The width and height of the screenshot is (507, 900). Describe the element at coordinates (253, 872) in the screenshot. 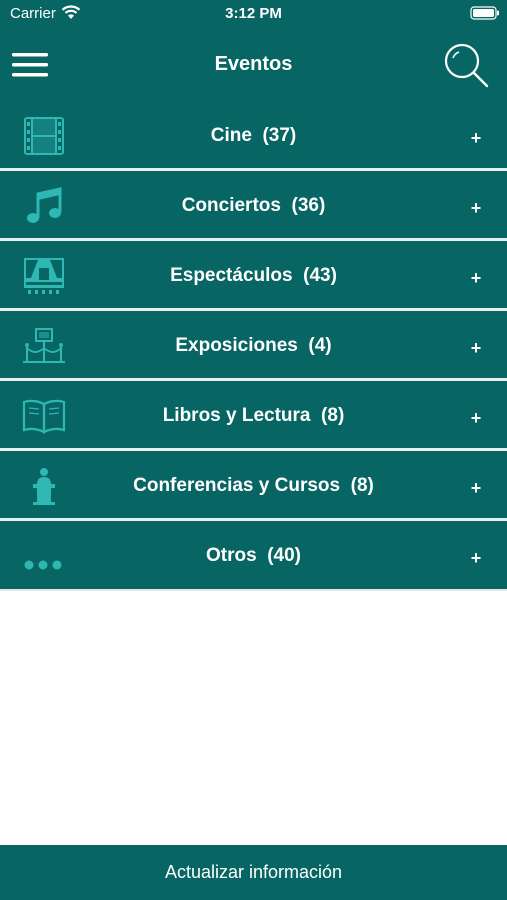

I see `update-info-button: Actualizar información` at that location.